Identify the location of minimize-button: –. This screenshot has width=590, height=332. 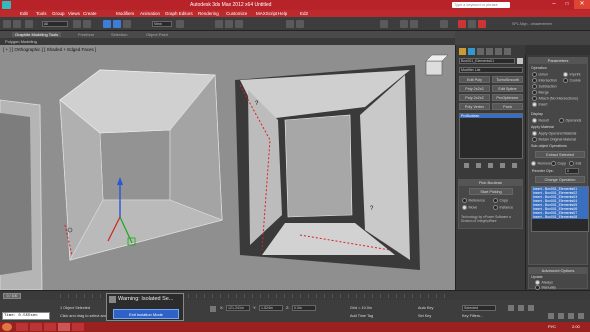
(554, 4).